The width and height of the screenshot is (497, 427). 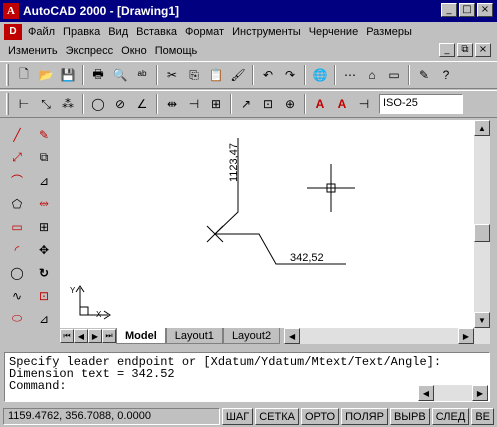 What do you see at coordinates (334, 32) in the screenshot?
I see `menu-draw: Черчение` at bounding box center [334, 32].